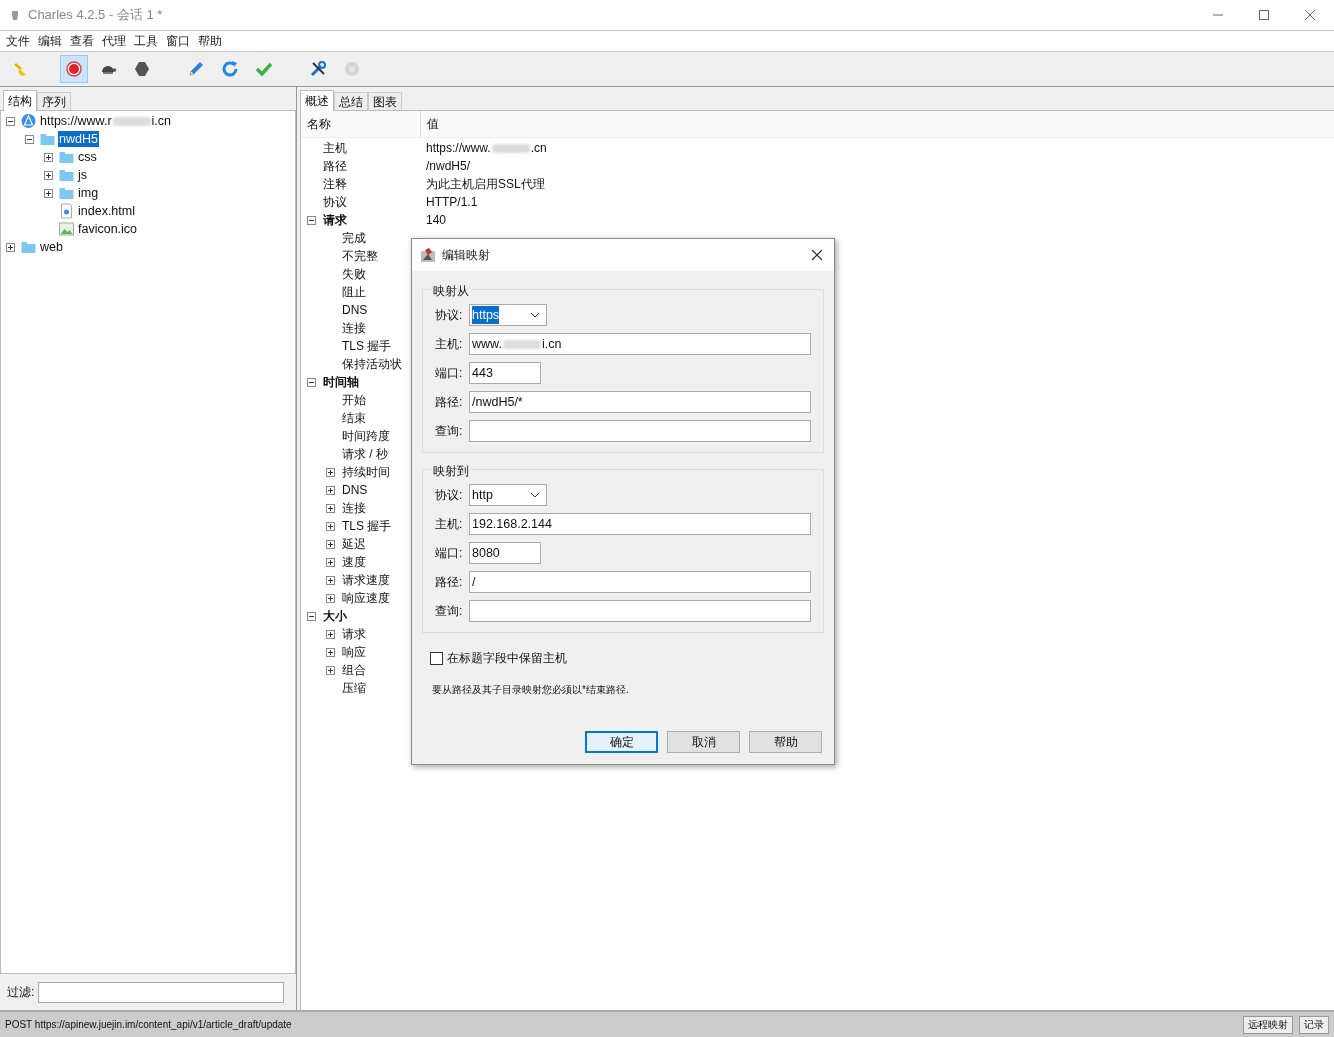  I want to click on tree-item: index.html, so click(106, 211).